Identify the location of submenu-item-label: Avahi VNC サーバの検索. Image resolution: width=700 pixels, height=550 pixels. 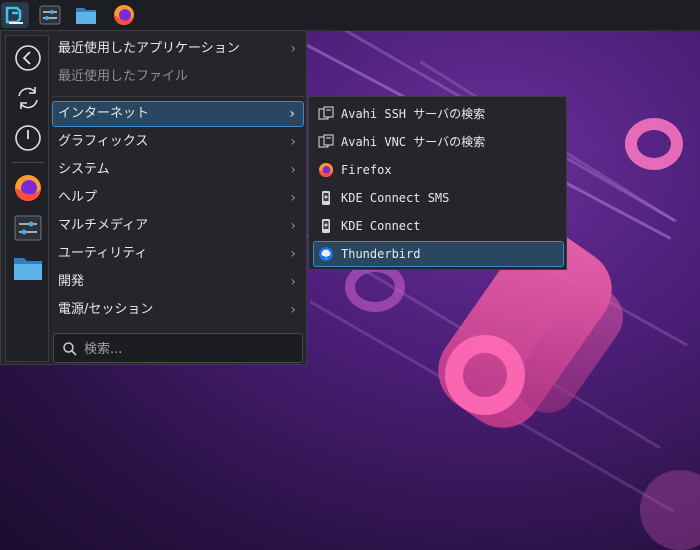
(413, 142).